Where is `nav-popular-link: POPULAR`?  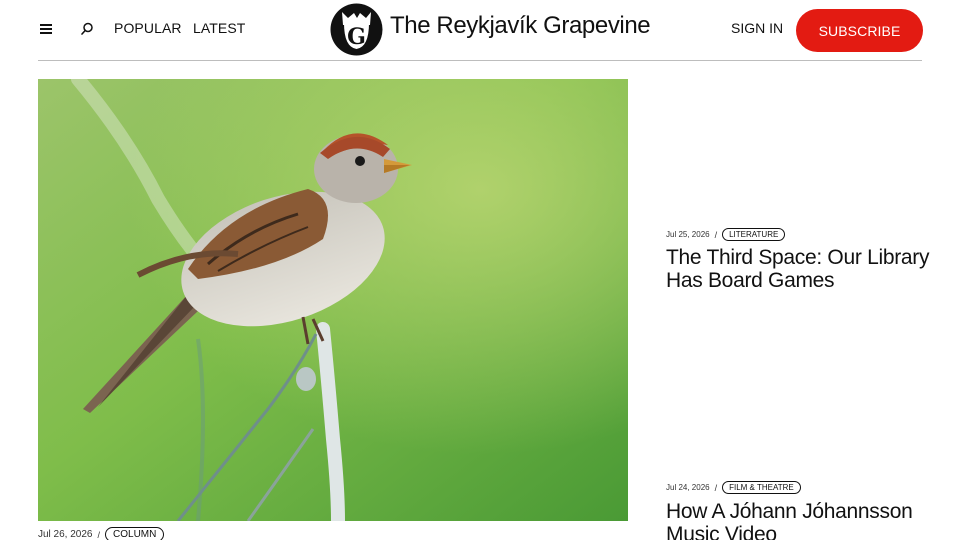
nav-popular-link: POPULAR is located at coordinates (148, 28).